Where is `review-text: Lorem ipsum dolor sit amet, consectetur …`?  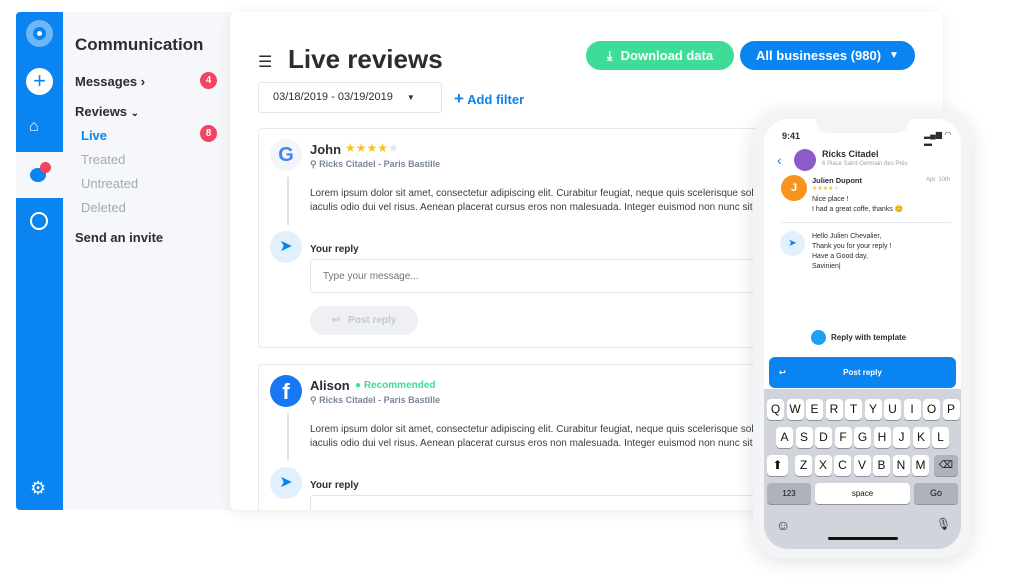 review-text: Lorem ipsum dolor sit amet, consectetur … is located at coordinates (553, 437).